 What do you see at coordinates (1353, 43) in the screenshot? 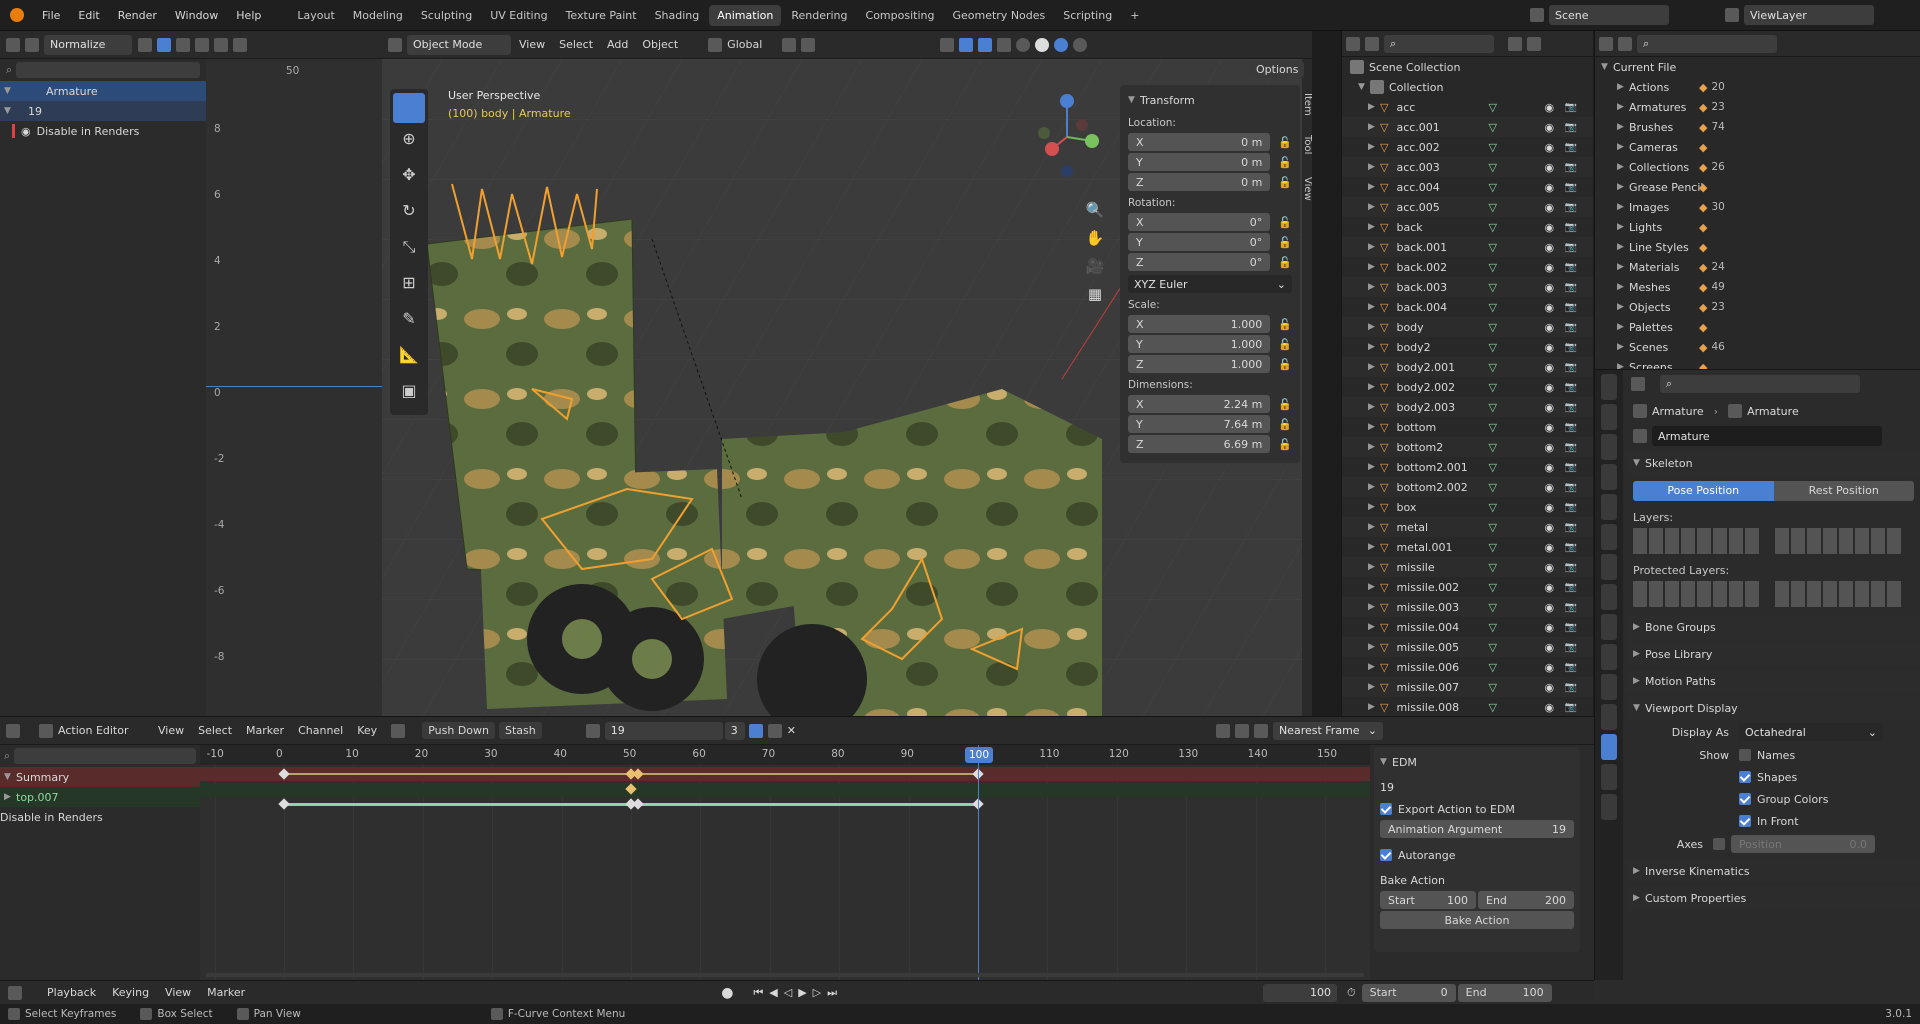
I see `outliner-editor-icon` at bounding box center [1353, 43].